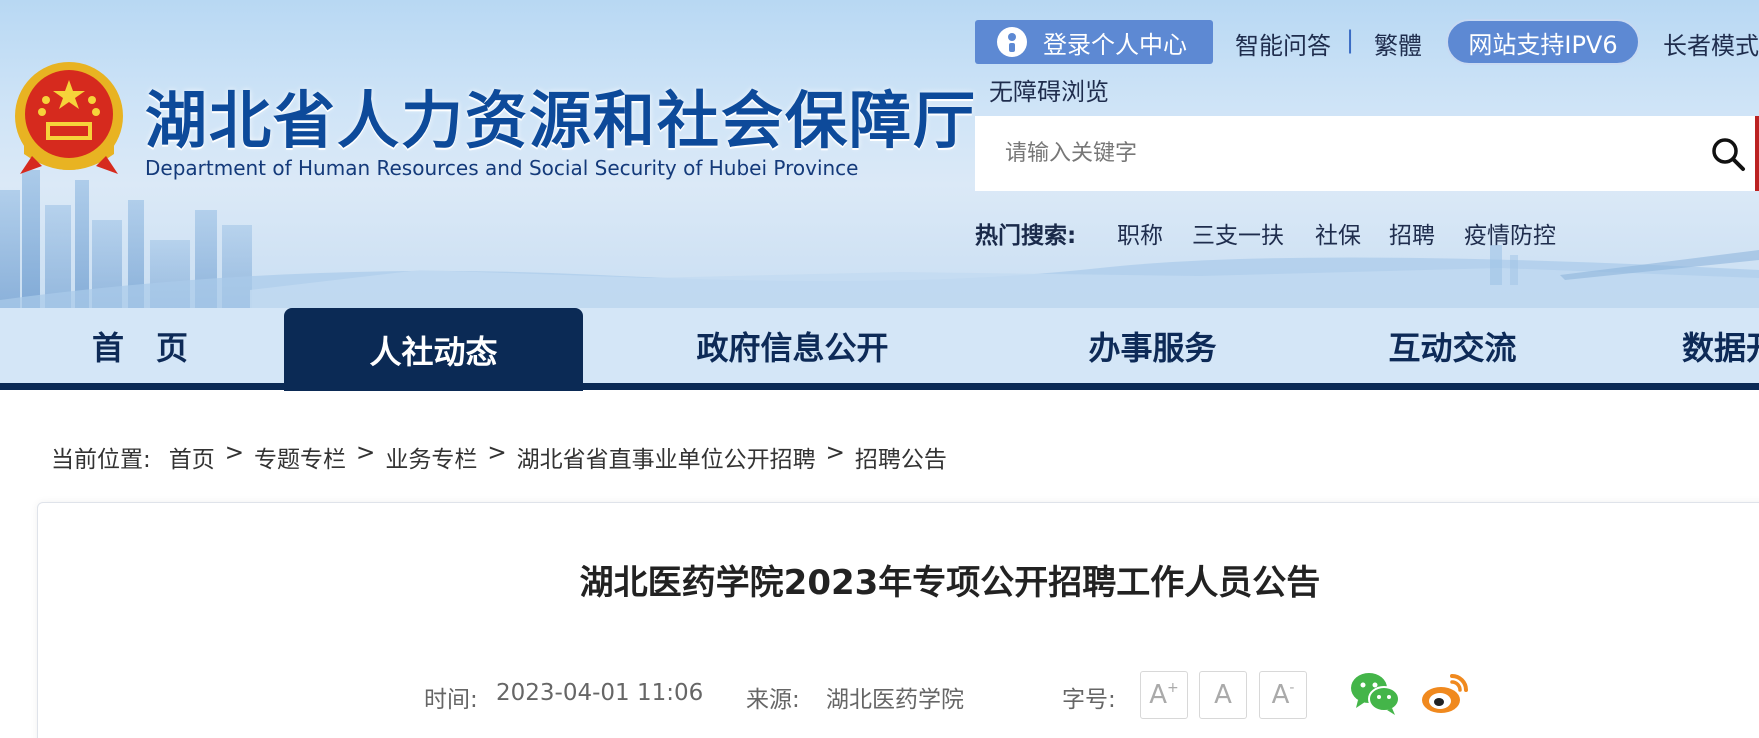 Image resolution: width=1759 pixels, height=738 pixels. What do you see at coordinates (431, 457) in the screenshot?
I see `breadcrumb-item: 业务专栏` at bounding box center [431, 457].